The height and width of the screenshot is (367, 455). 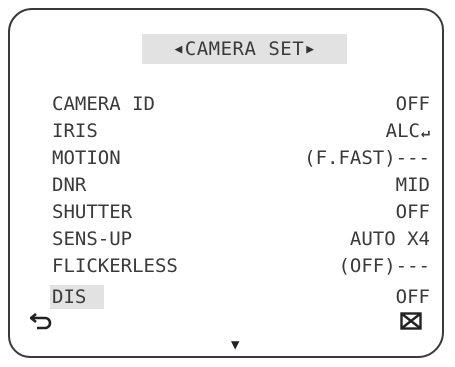 I want to click on menu-title: CAMERA SET, so click(x=244, y=49).